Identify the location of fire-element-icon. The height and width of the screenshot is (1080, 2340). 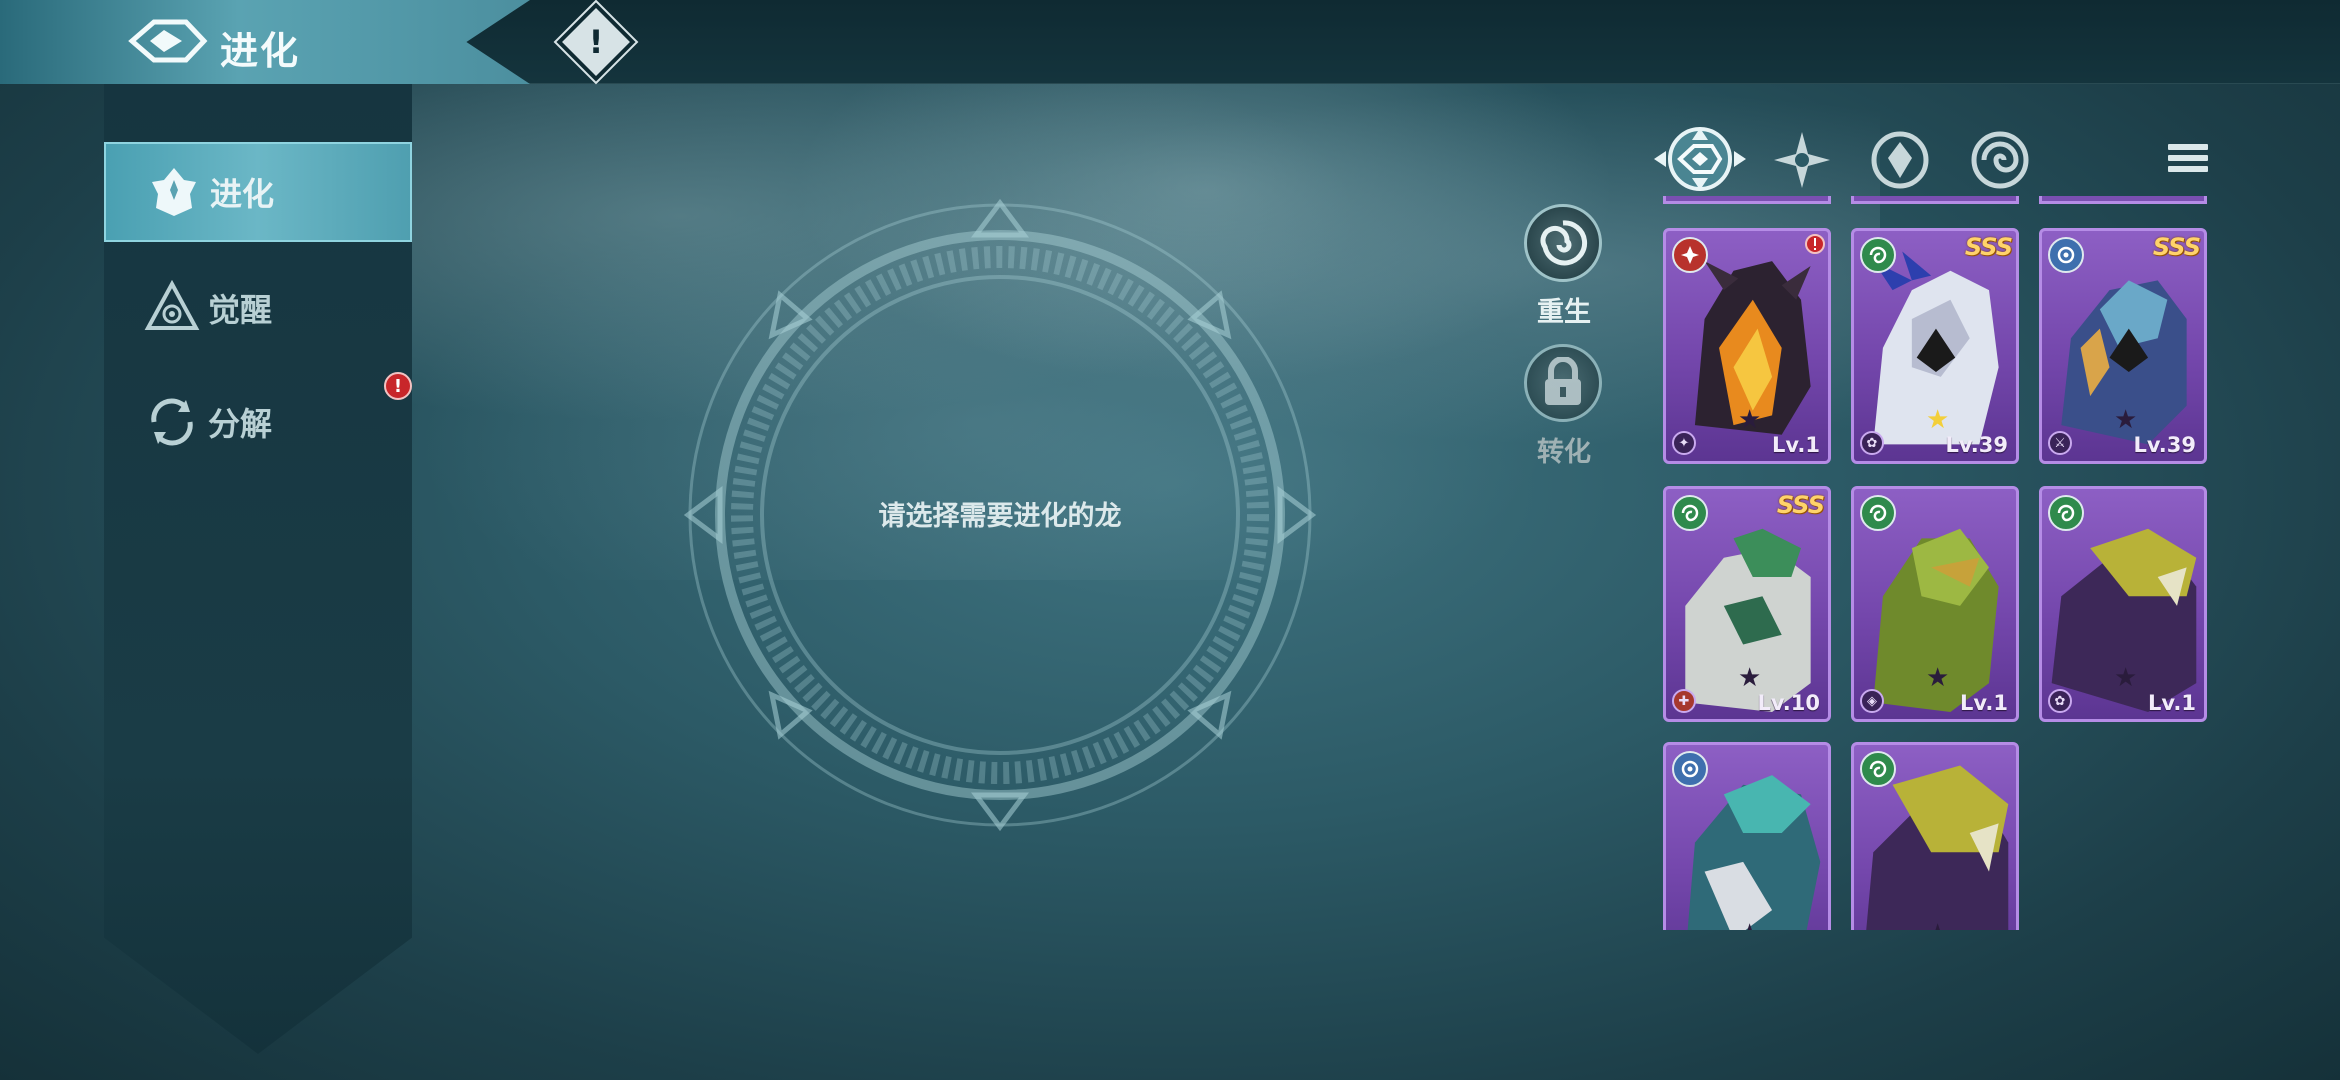
(1690, 255).